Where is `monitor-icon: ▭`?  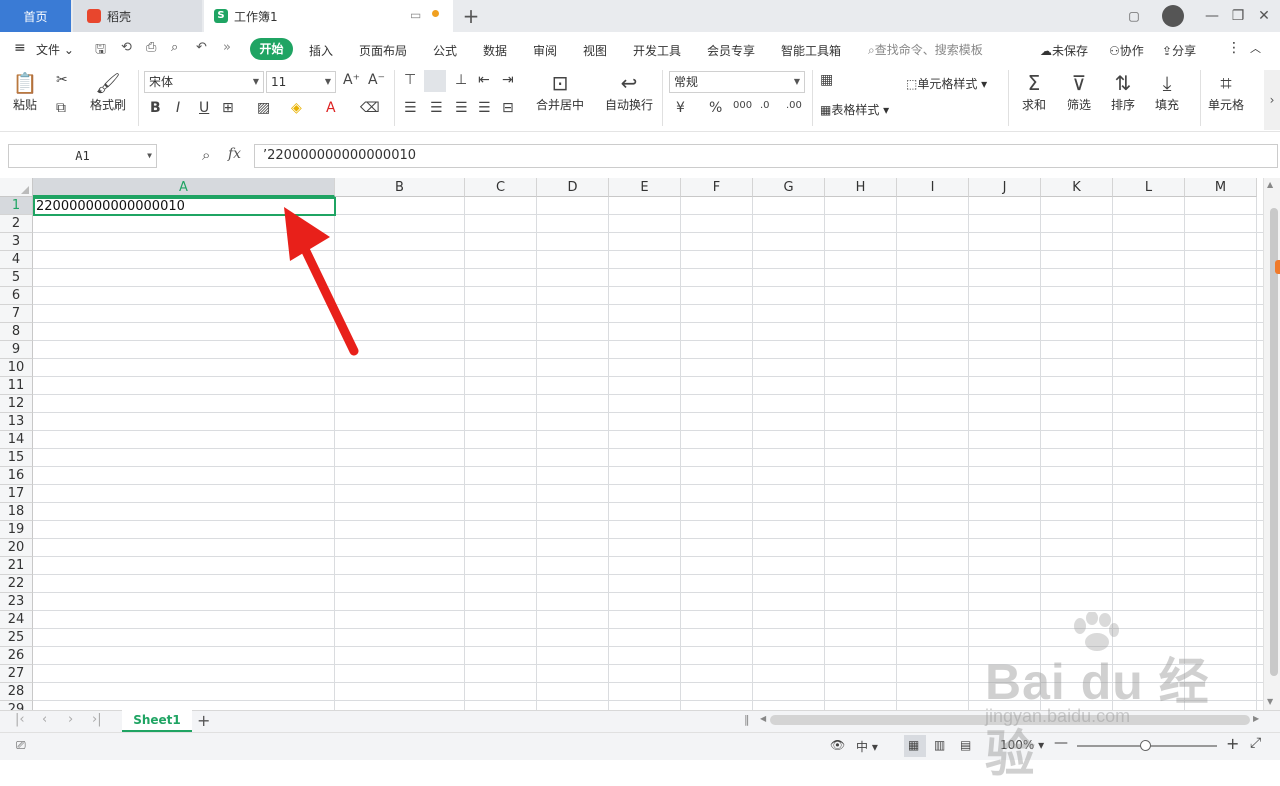 monitor-icon: ▭ is located at coordinates (415, 15).